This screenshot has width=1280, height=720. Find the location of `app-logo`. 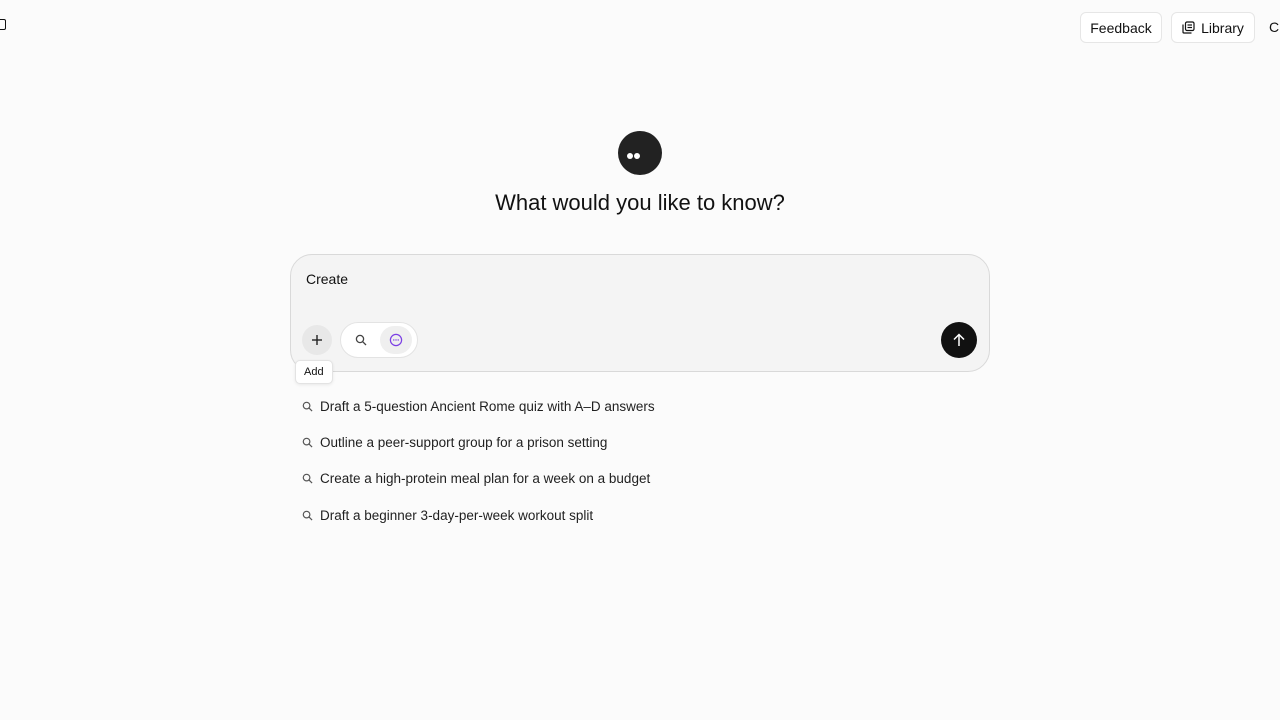

app-logo is located at coordinates (640, 153).